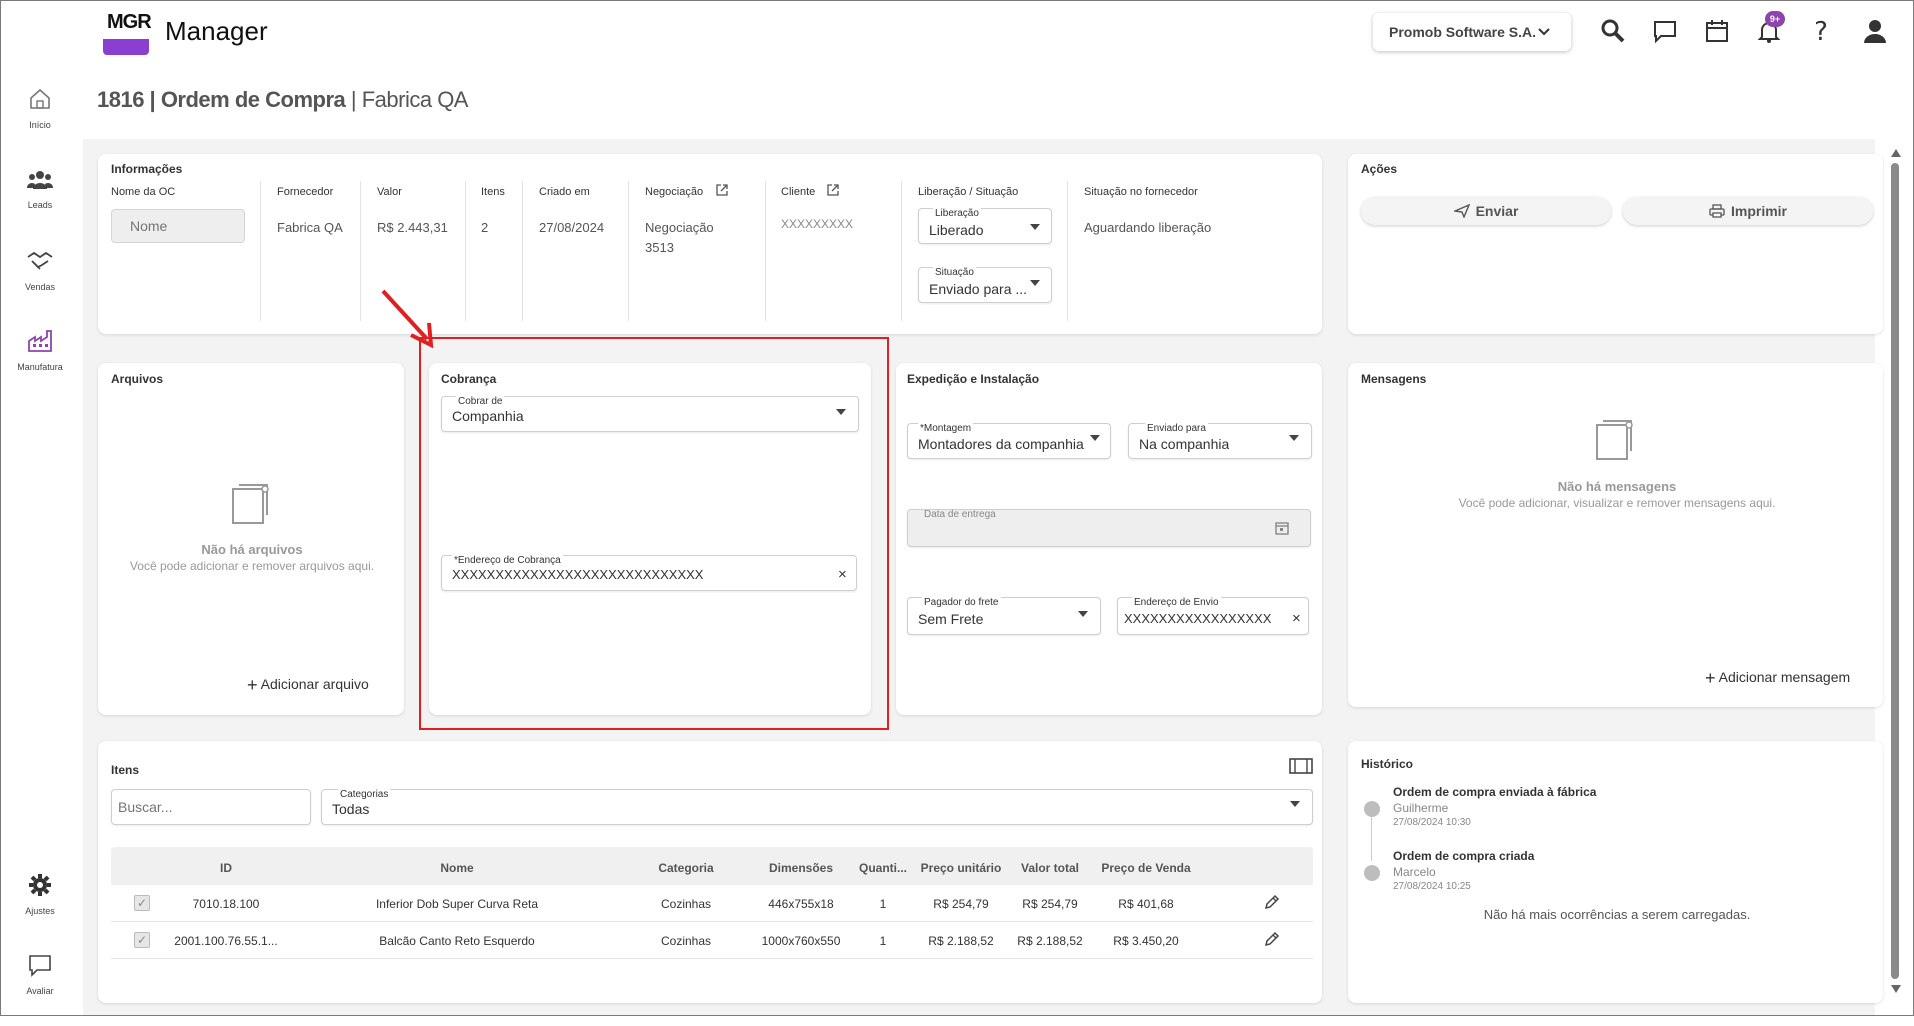  What do you see at coordinates (1432, 886) in the screenshot?
I see `history-event-time: 27/08/2024 10:25` at bounding box center [1432, 886].